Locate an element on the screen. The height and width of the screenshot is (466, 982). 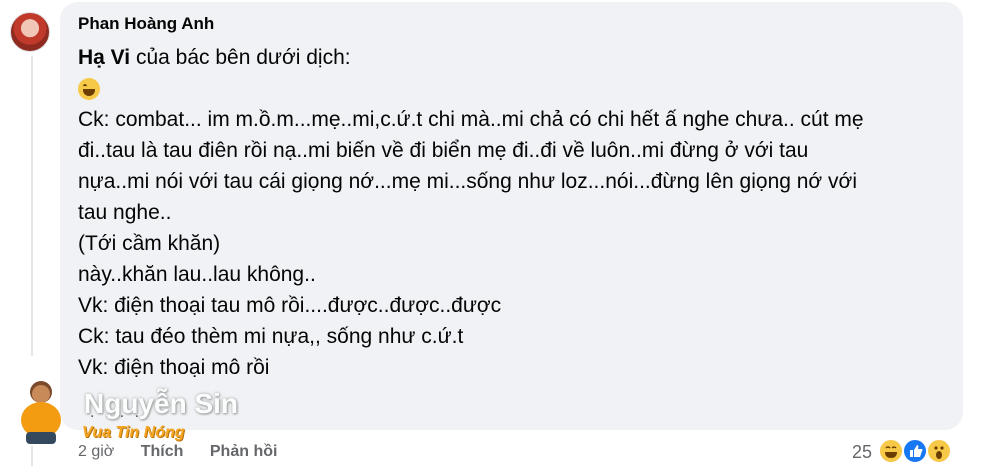
haha-emoji-icon is located at coordinates (89, 89).